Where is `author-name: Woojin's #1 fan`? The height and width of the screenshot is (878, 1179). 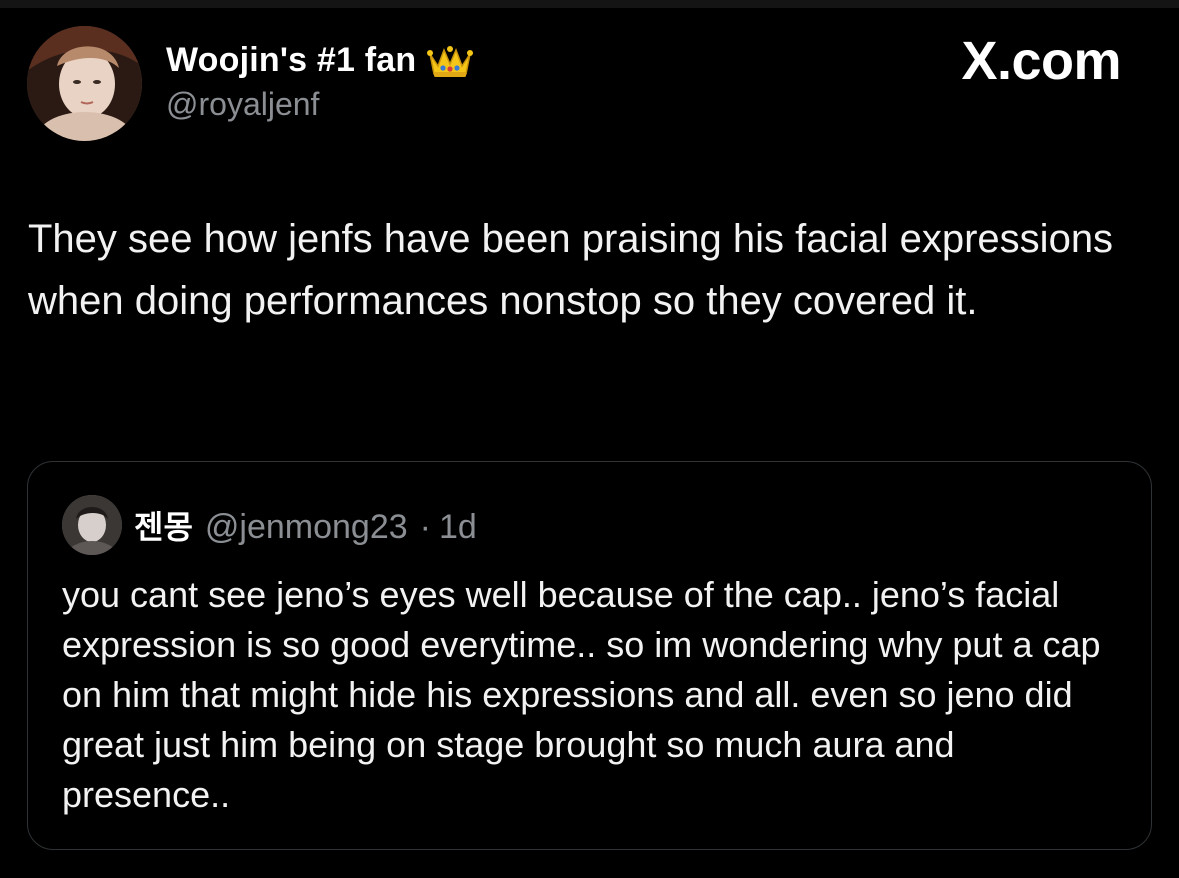
author-name: Woojin's #1 fan is located at coordinates (291, 60).